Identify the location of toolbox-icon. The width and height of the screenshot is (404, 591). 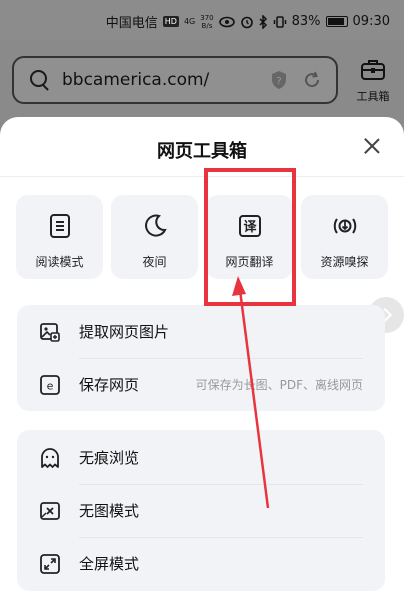
(373, 70).